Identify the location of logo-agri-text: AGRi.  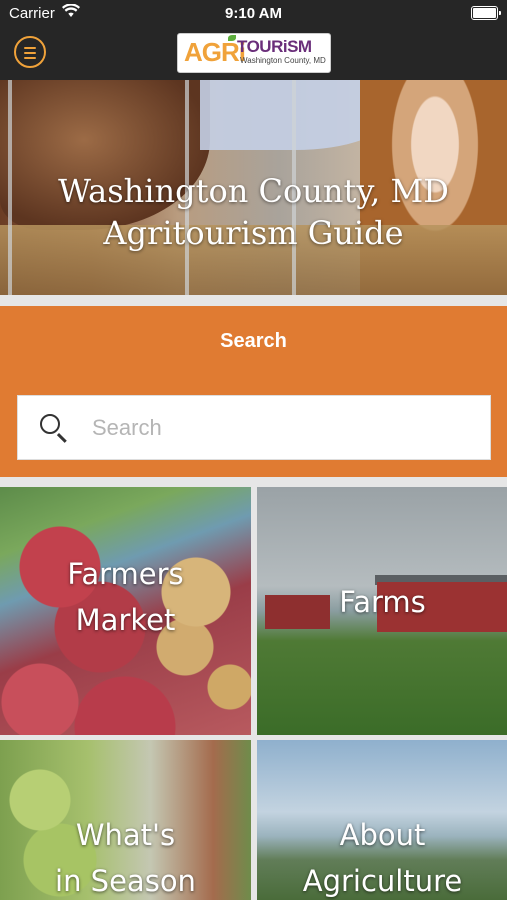
(215, 52).